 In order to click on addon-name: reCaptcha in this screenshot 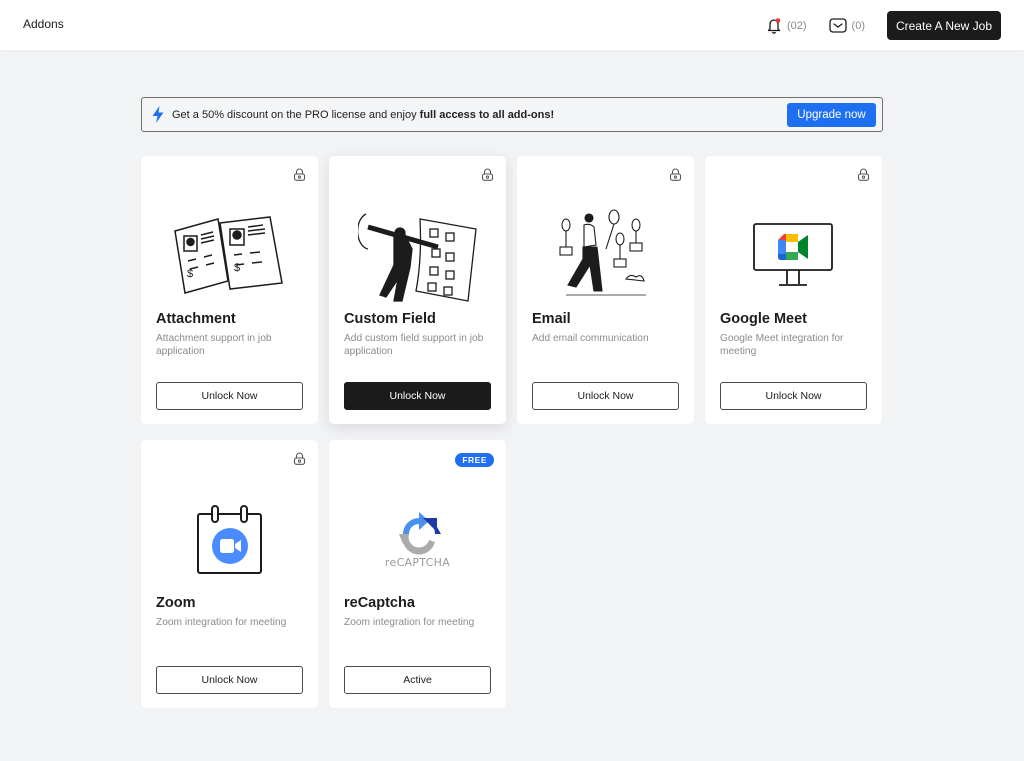, I will do `click(379, 603)`.